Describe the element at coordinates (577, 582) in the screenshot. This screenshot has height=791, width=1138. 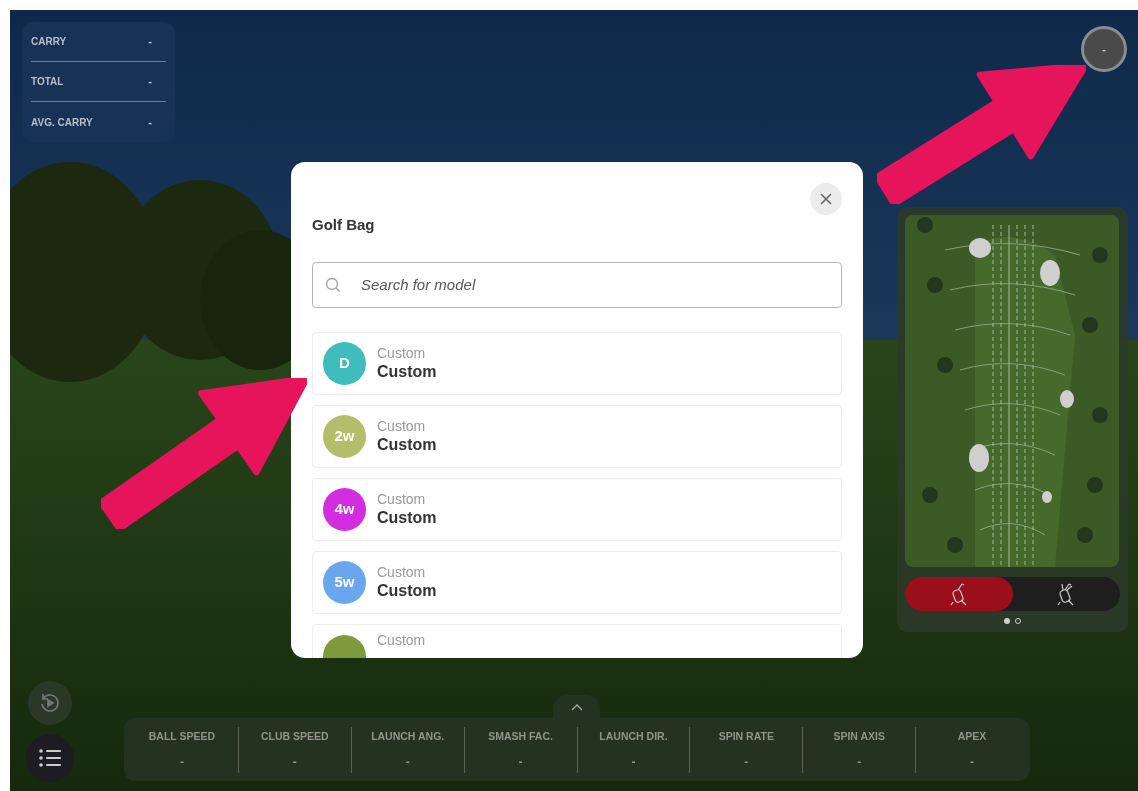
I see `club-list-item: 5w Custom Custom` at that location.